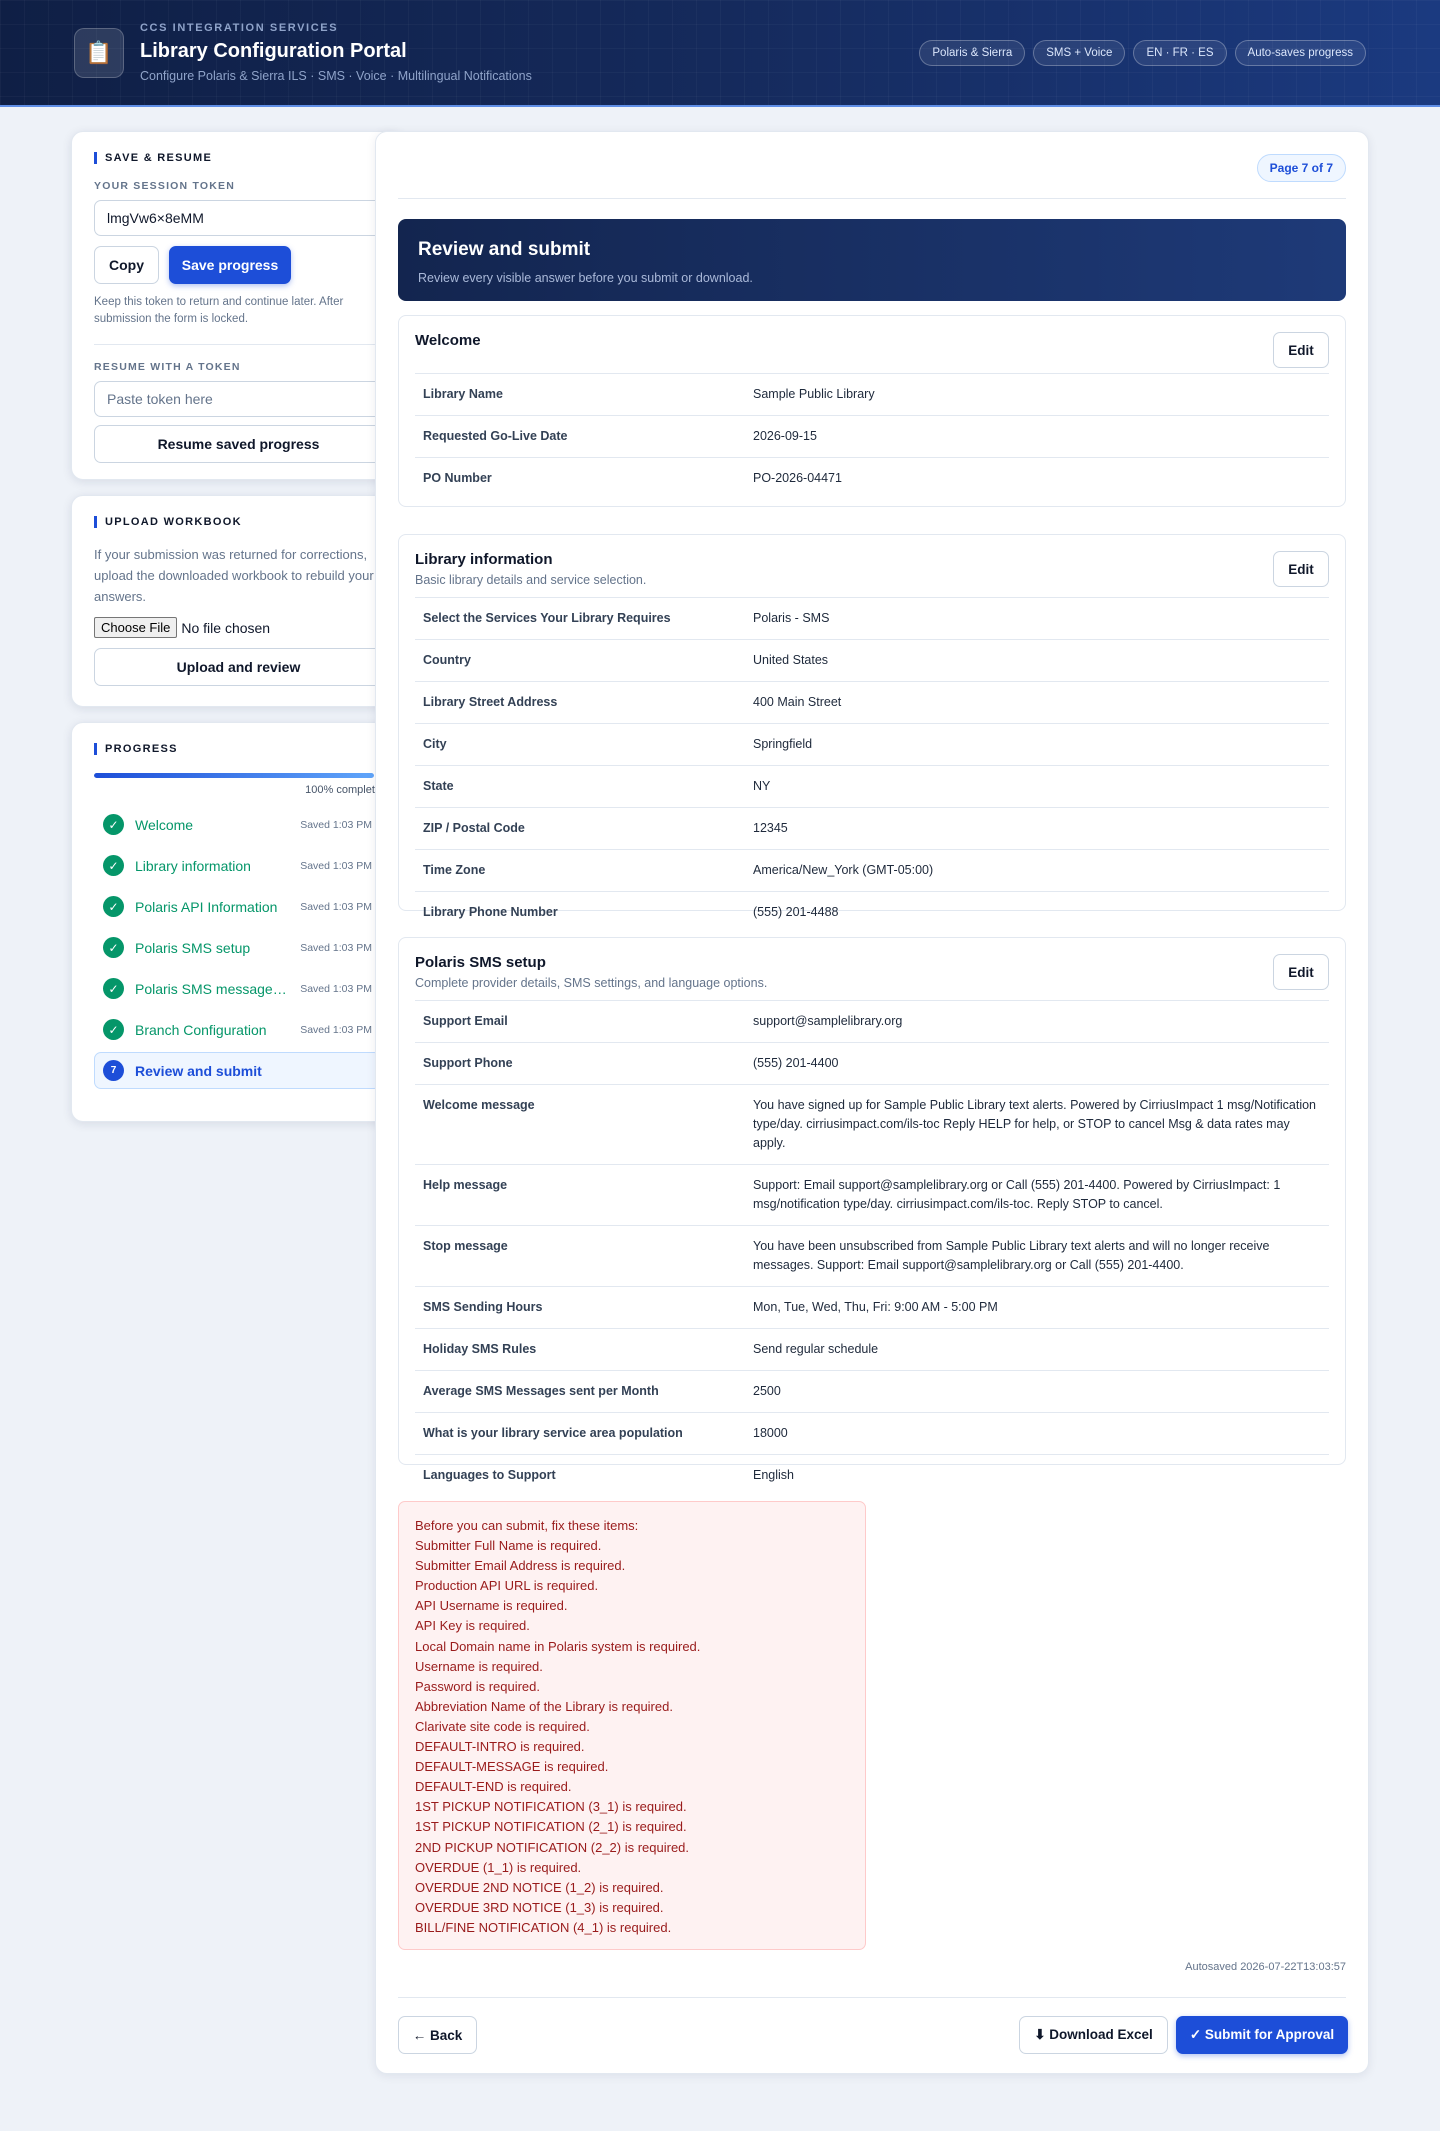  What do you see at coordinates (477, 1686) in the screenshot?
I see `error-item: Password is required.` at bounding box center [477, 1686].